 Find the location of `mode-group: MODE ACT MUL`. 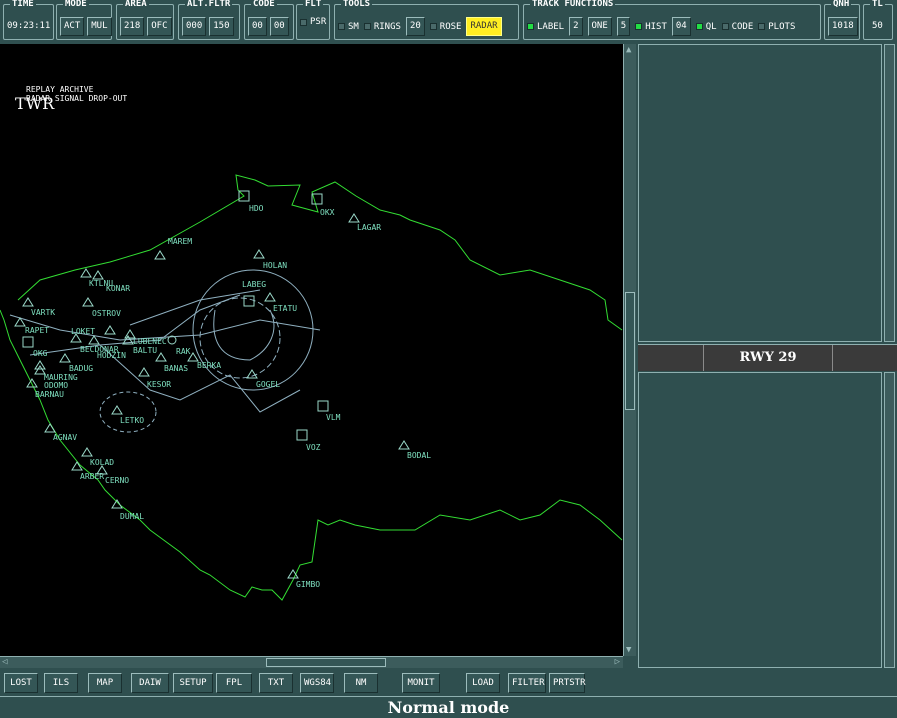

mode-group: MODE ACT MUL is located at coordinates (84, 20).